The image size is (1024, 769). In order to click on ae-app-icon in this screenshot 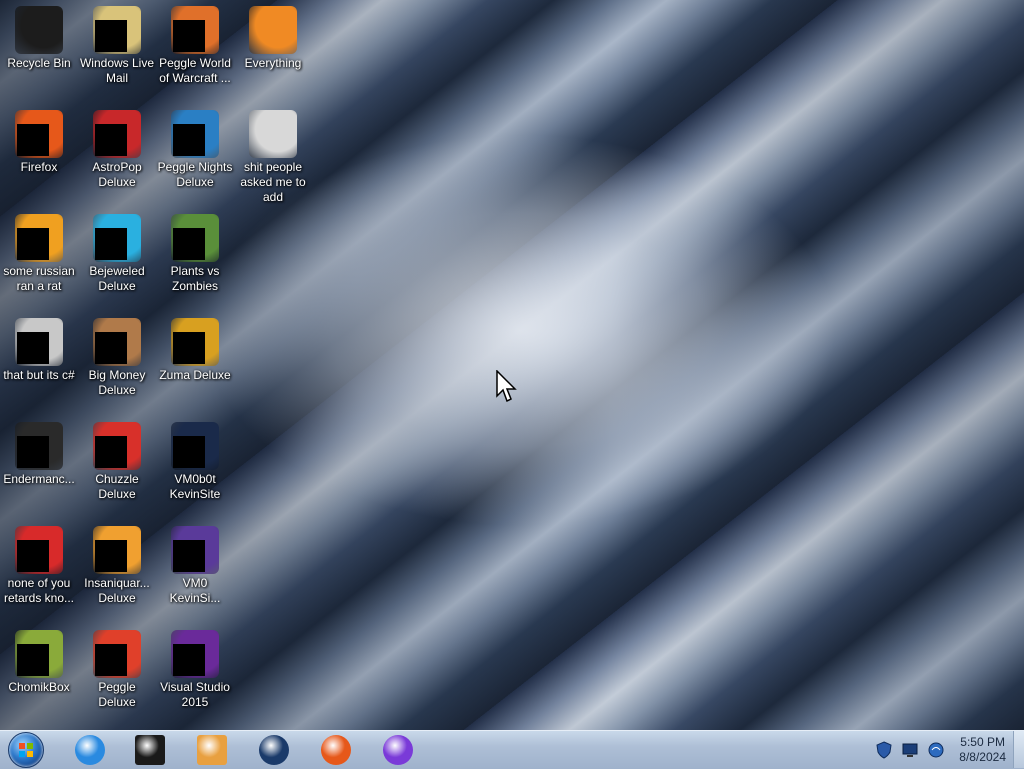, I will do `click(39, 238)`.